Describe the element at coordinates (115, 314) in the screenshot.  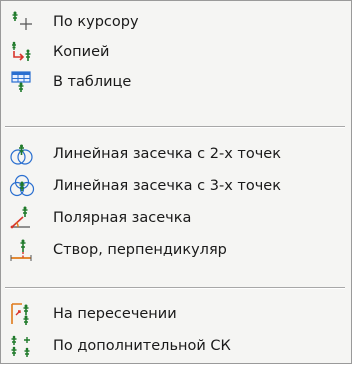
I see `menu-item-label: На пересечении` at that location.